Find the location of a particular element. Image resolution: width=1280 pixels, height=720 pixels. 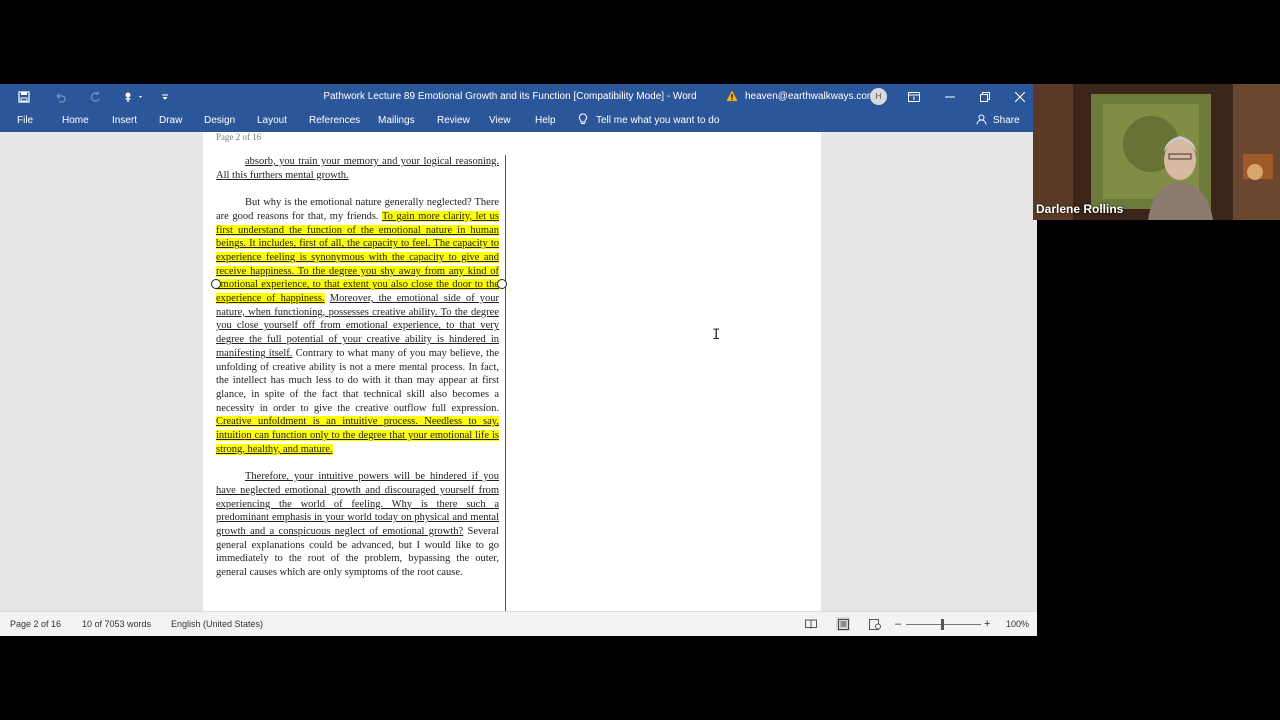

tell-me-label: Tell me what you want to do is located at coordinates (658, 120).